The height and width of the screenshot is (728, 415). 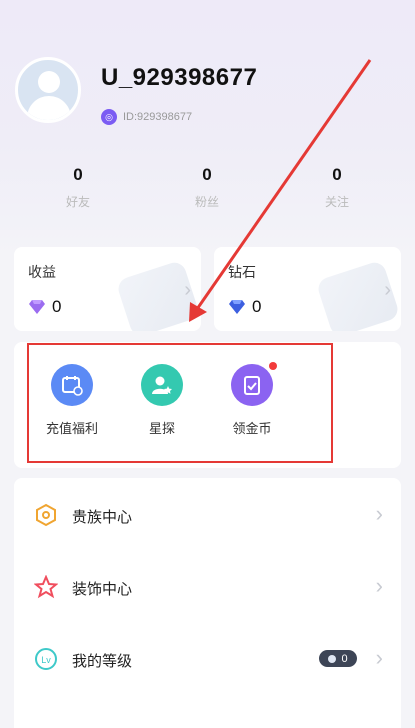 What do you see at coordinates (337, 187) in the screenshot?
I see `stat-following: 0 关注` at bounding box center [337, 187].